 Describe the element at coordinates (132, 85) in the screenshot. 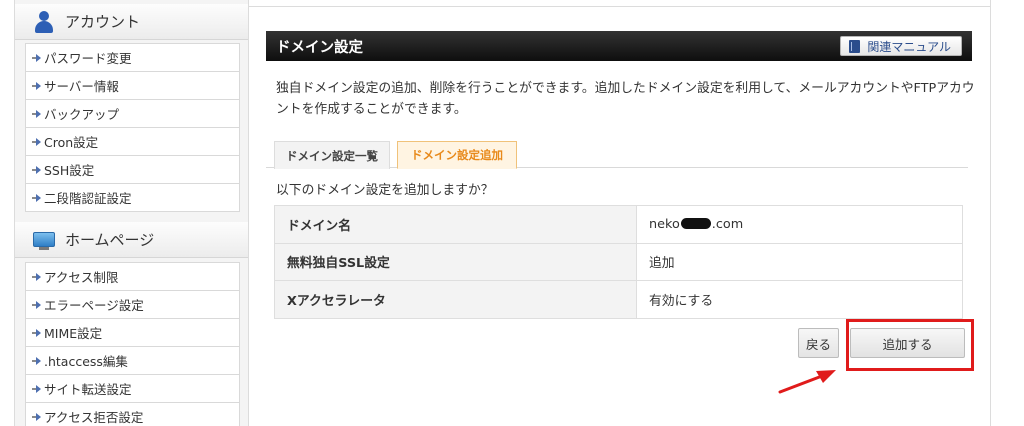

I see `sidebar-item-server-info: サーバー情報` at that location.